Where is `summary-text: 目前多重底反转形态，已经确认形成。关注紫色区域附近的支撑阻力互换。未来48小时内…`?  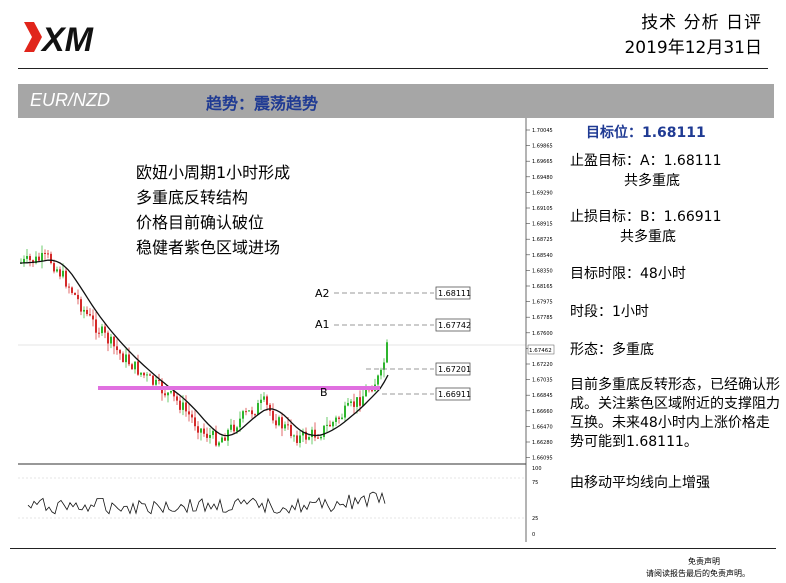
summary-text: 目前多重底反转形态，已经确认形成。关注紫色区域附近的支撑阻力互换。未来48小时内… is located at coordinates (675, 413).